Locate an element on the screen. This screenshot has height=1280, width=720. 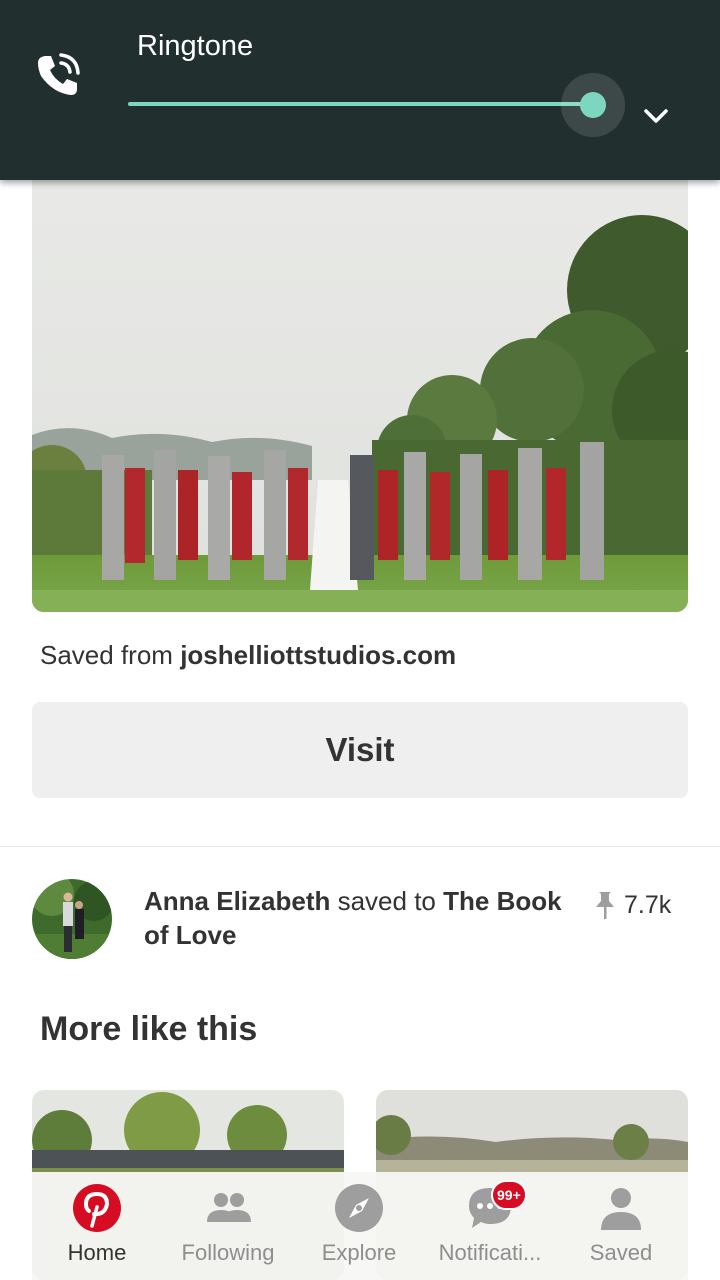
nav-explore-label: Explore is located at coordinates (359, 1252).